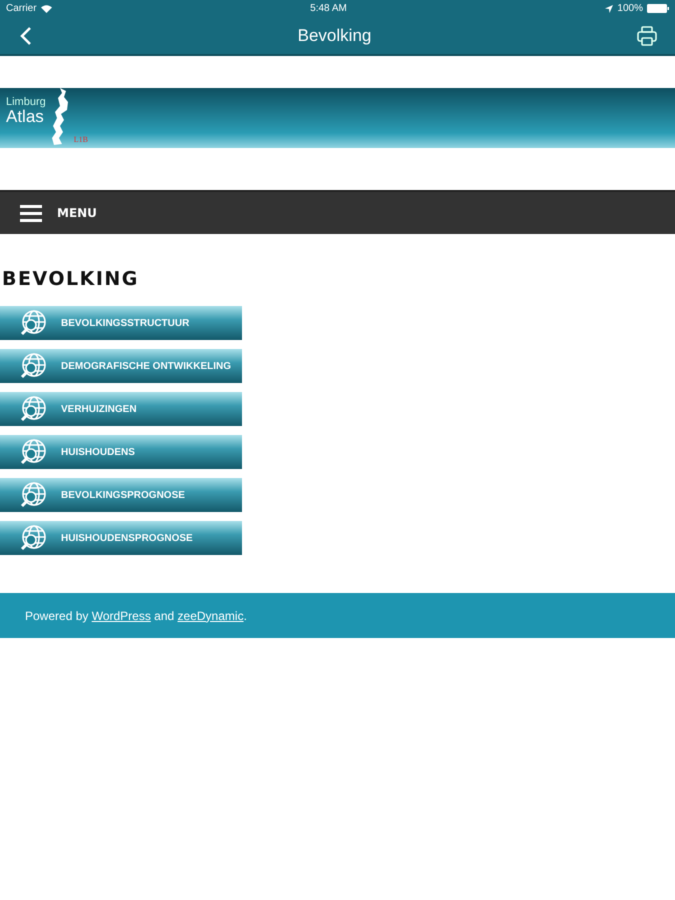 Image resolution: width=675 pixels, height=900 pixels. What do you see at coordinates (121, 323) in the screenshot?
I see `category-button: BEVOLKINGSSTRUCTUUR` at bounding box center [121, 323].